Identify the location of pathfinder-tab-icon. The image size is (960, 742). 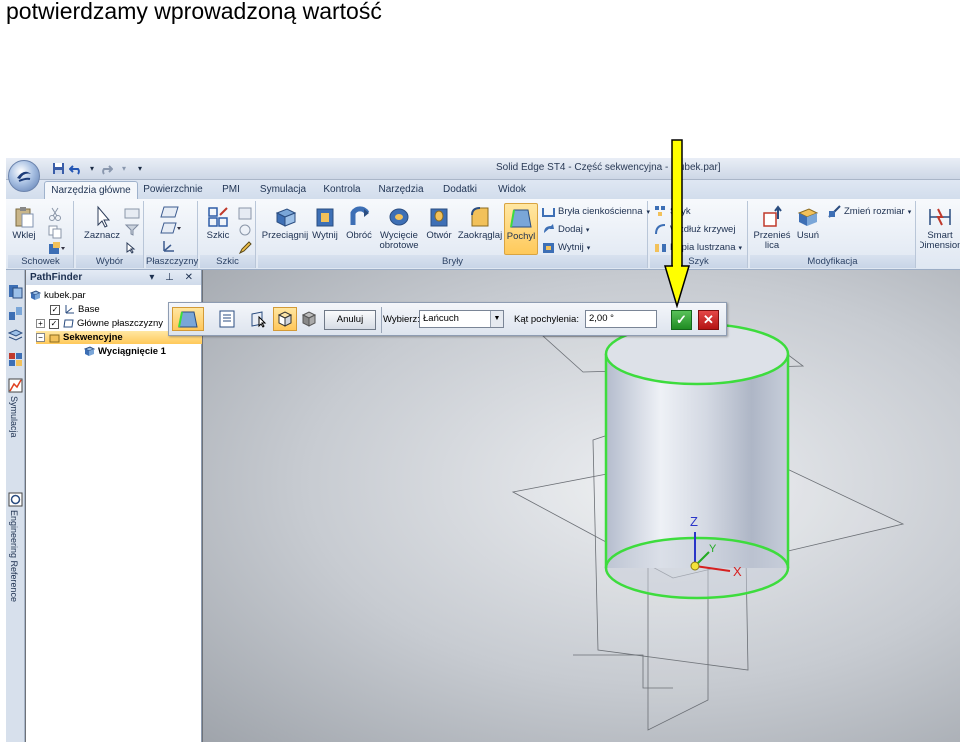
(15, 291).